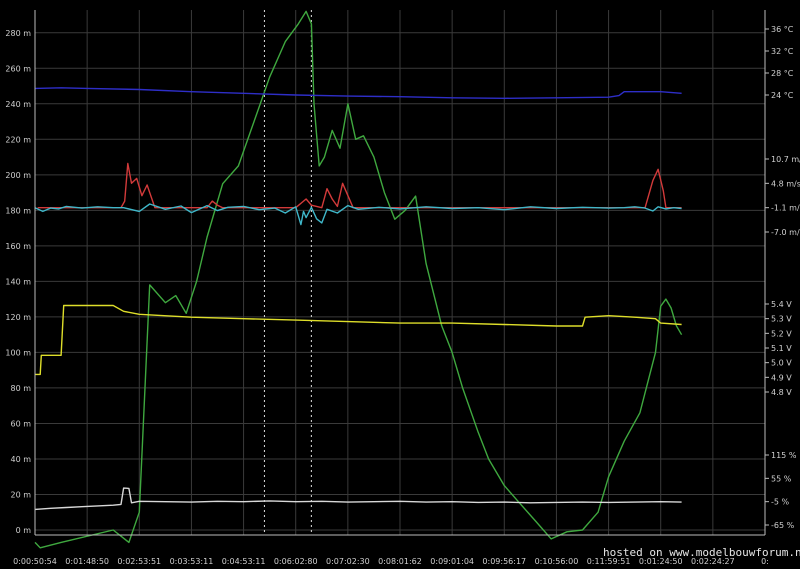  What do you see at coordinates (782, 95) in the screenshot?
I see `temperature-tick-label: 24 °C` at bounding box center [782, 95].